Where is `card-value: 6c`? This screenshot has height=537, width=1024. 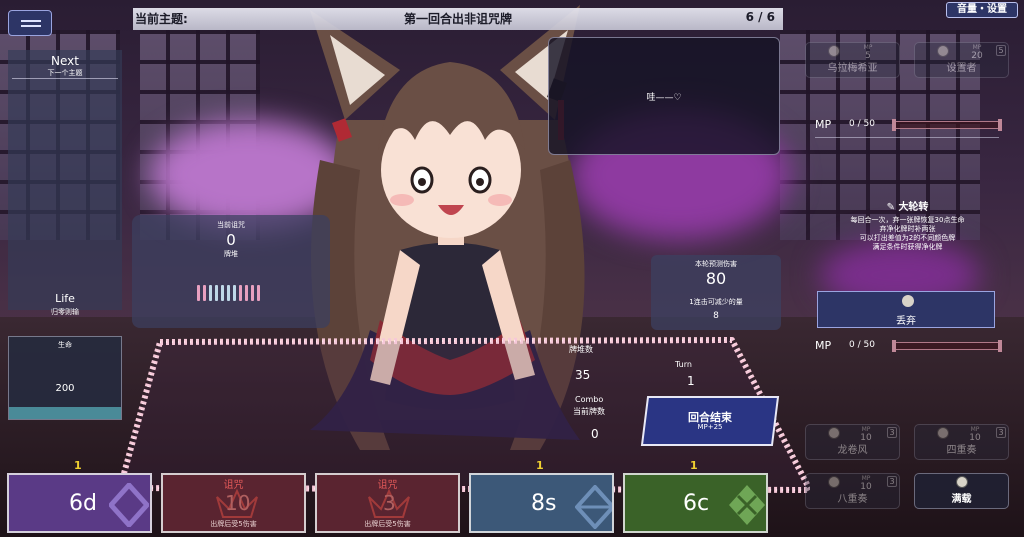 card-value: 6c is located at coordinates (696, 503).